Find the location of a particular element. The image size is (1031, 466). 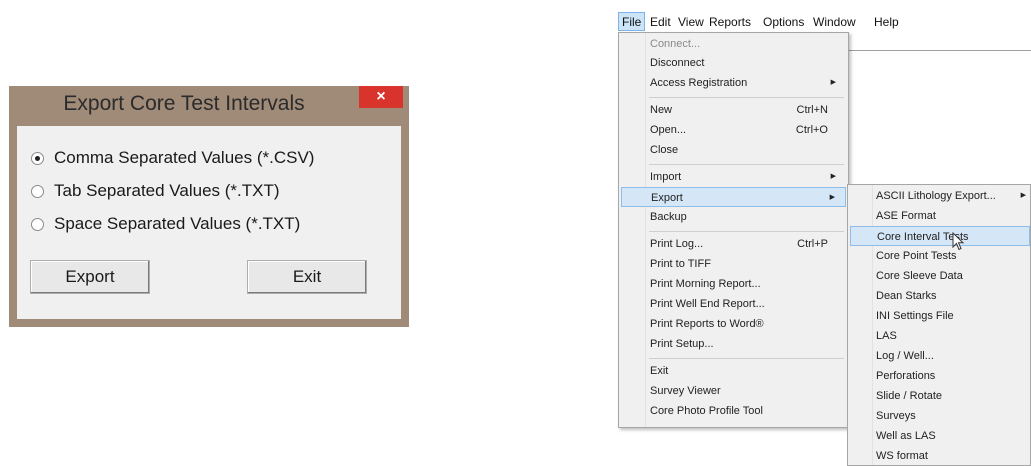

radio-option-csv: Comma Separated Values (*.CSV) is located at coordinates (172, 158).